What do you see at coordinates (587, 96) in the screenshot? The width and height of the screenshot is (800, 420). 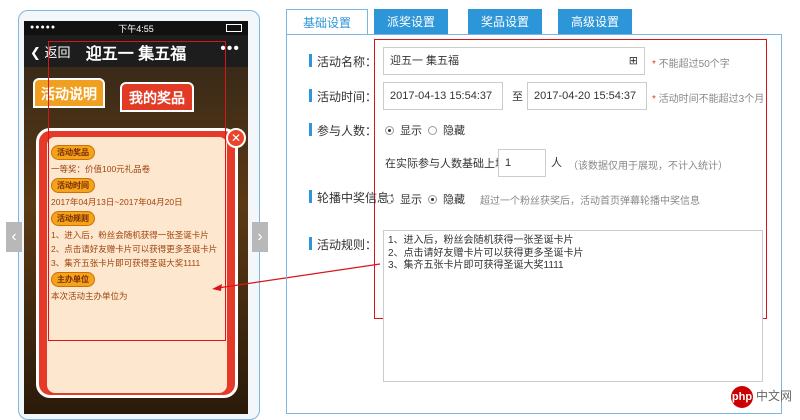 I see `end-date-input: 2017-04-20 15:54:37` at bounding box center [587, 96].